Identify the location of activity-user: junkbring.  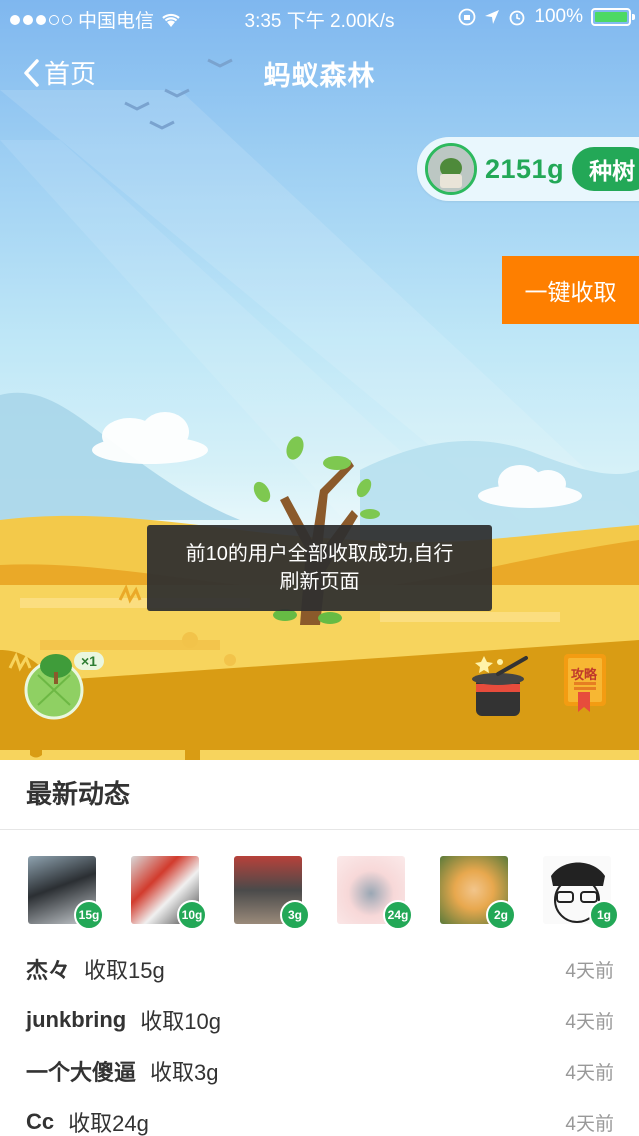
(76, 1019).